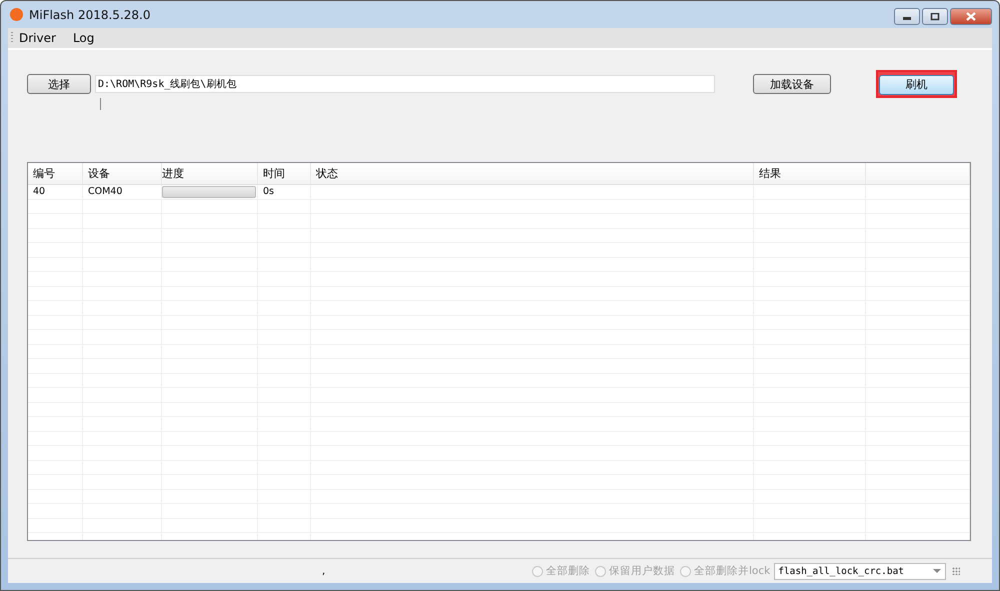 This screenshot has height=591, width=1000. What do you see at coordinates (792, 84) in the screenshot?
I see `load-devices-button: 加载设备` at bounding box center [792, 84].